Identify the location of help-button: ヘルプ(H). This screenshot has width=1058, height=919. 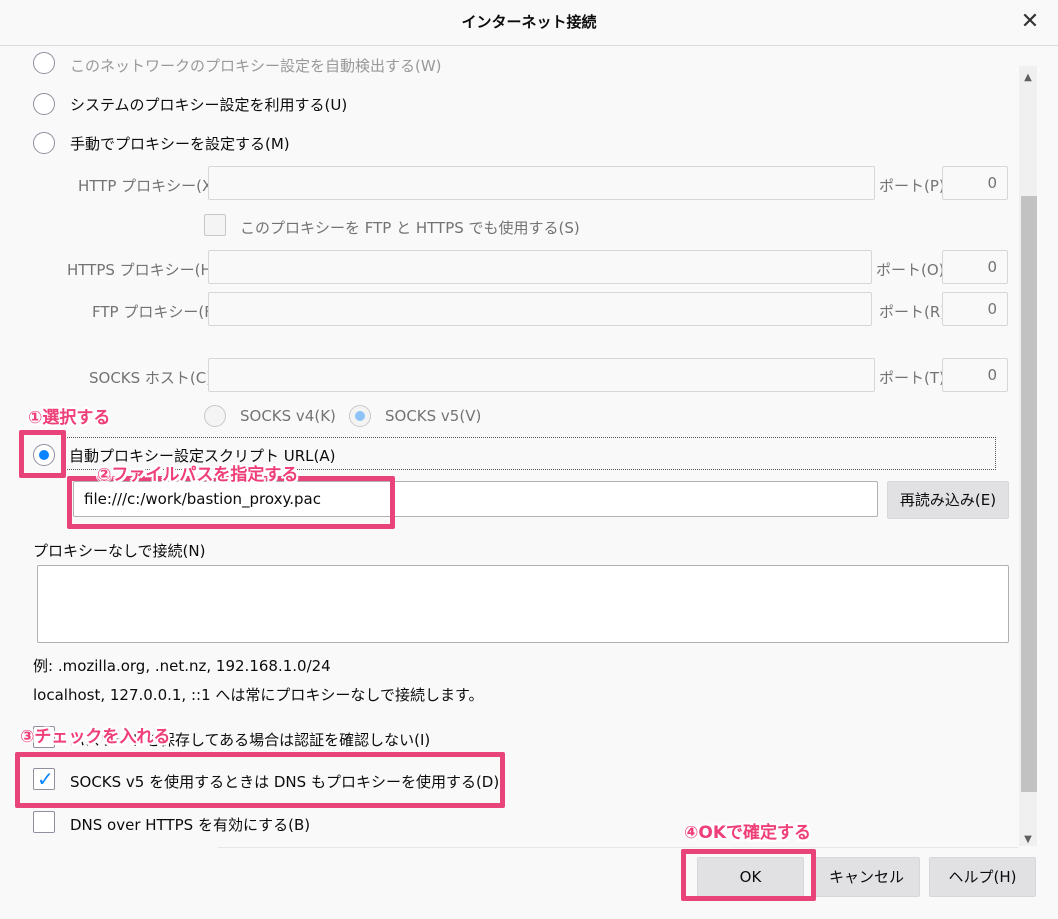
(982, 877).